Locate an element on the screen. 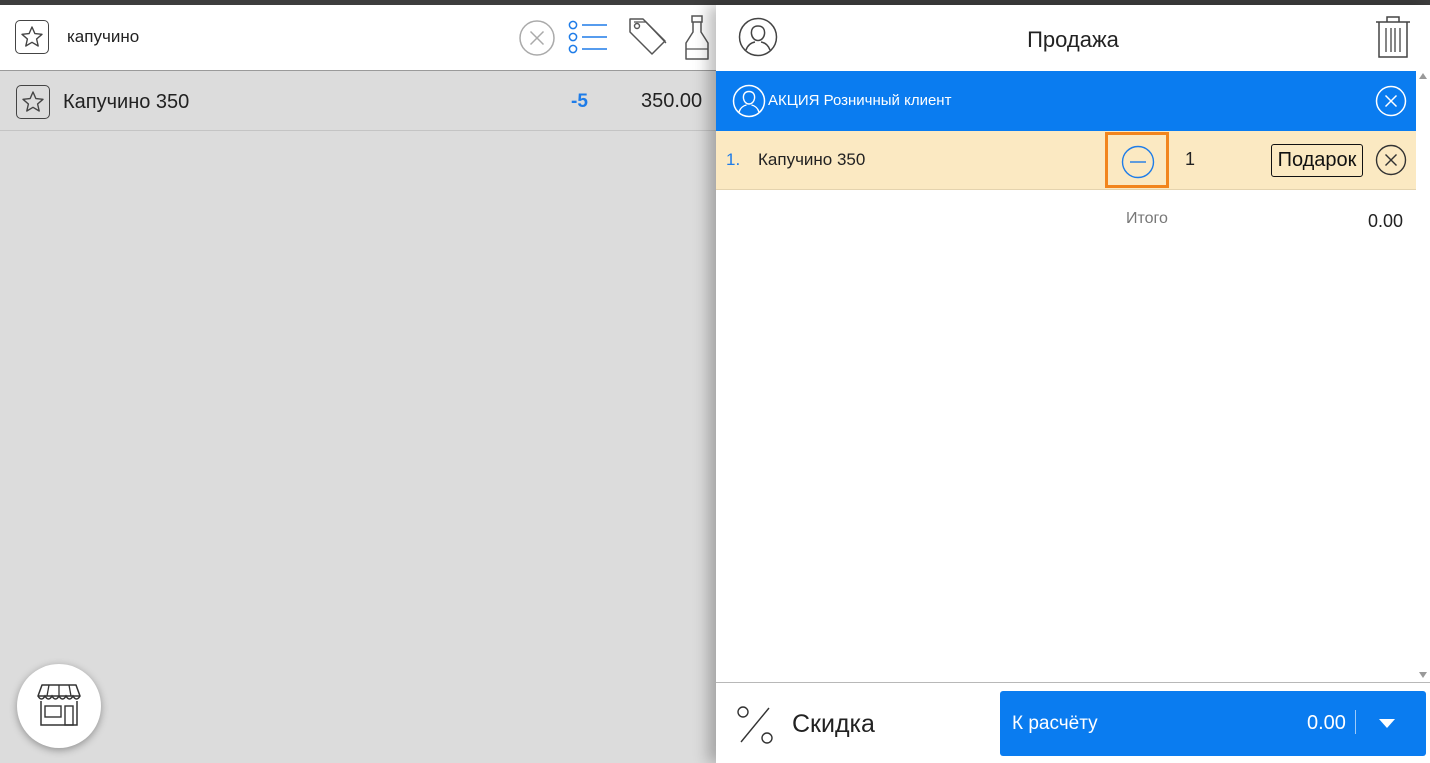 This screenshot has height=763, width=1430. bottle-icon is located at coordinates (697, 38).